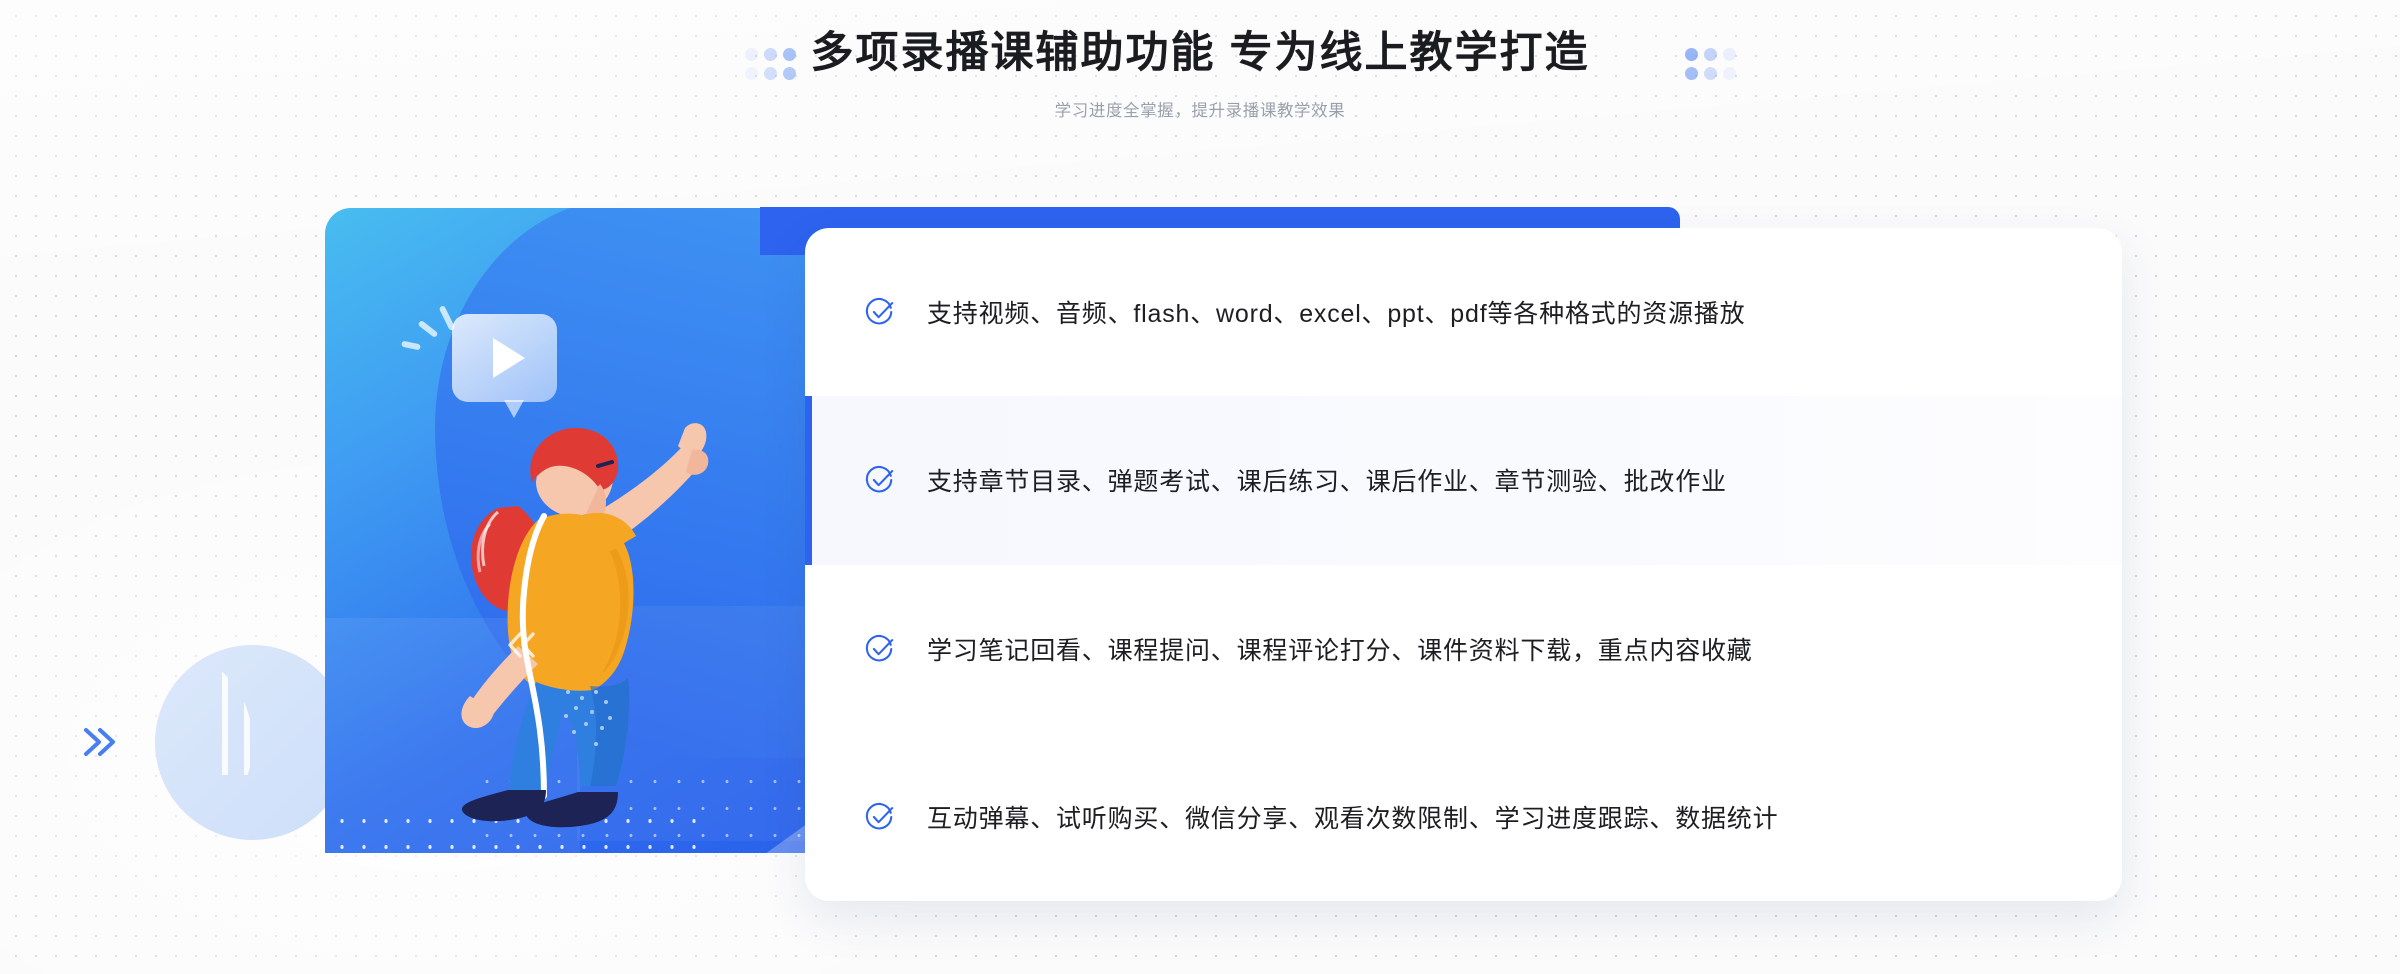 The width and height of the screenshot is (2400, 974). I want to click on person-pointing-up-illustration, so click(585, 625).